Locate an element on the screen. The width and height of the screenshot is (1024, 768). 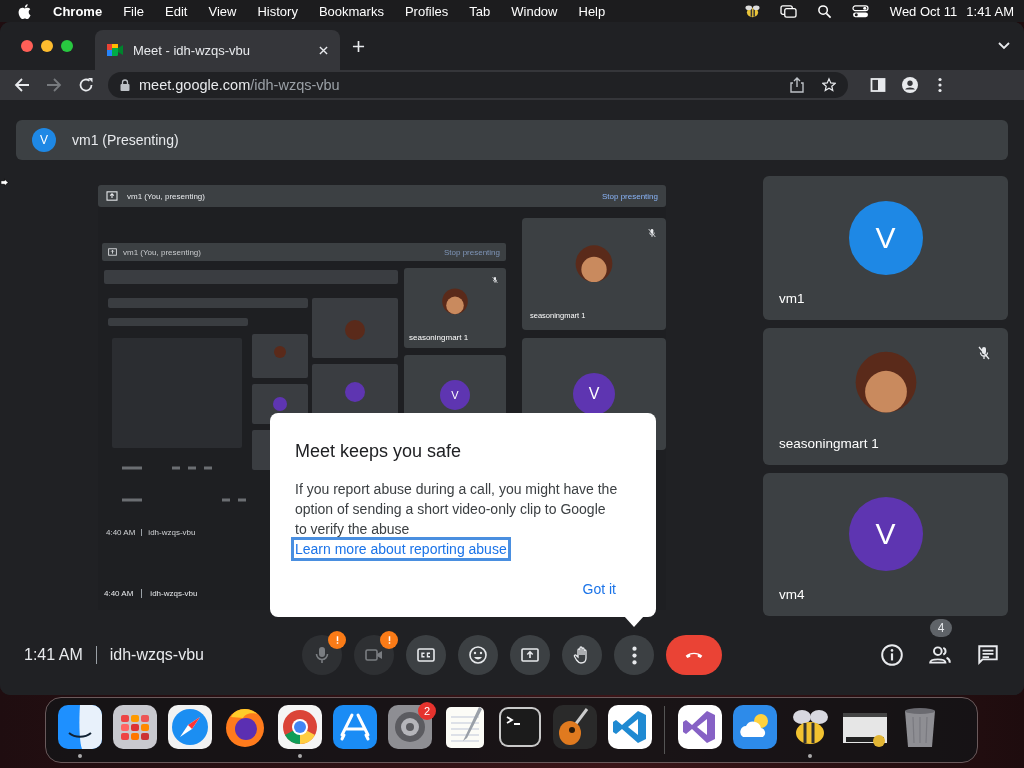
camera-favicon-icon is located at coordinates (115, 50).